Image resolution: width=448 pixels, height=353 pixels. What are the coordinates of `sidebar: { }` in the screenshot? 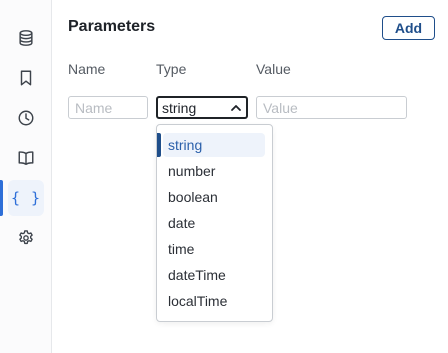 It's located at (26, 176).